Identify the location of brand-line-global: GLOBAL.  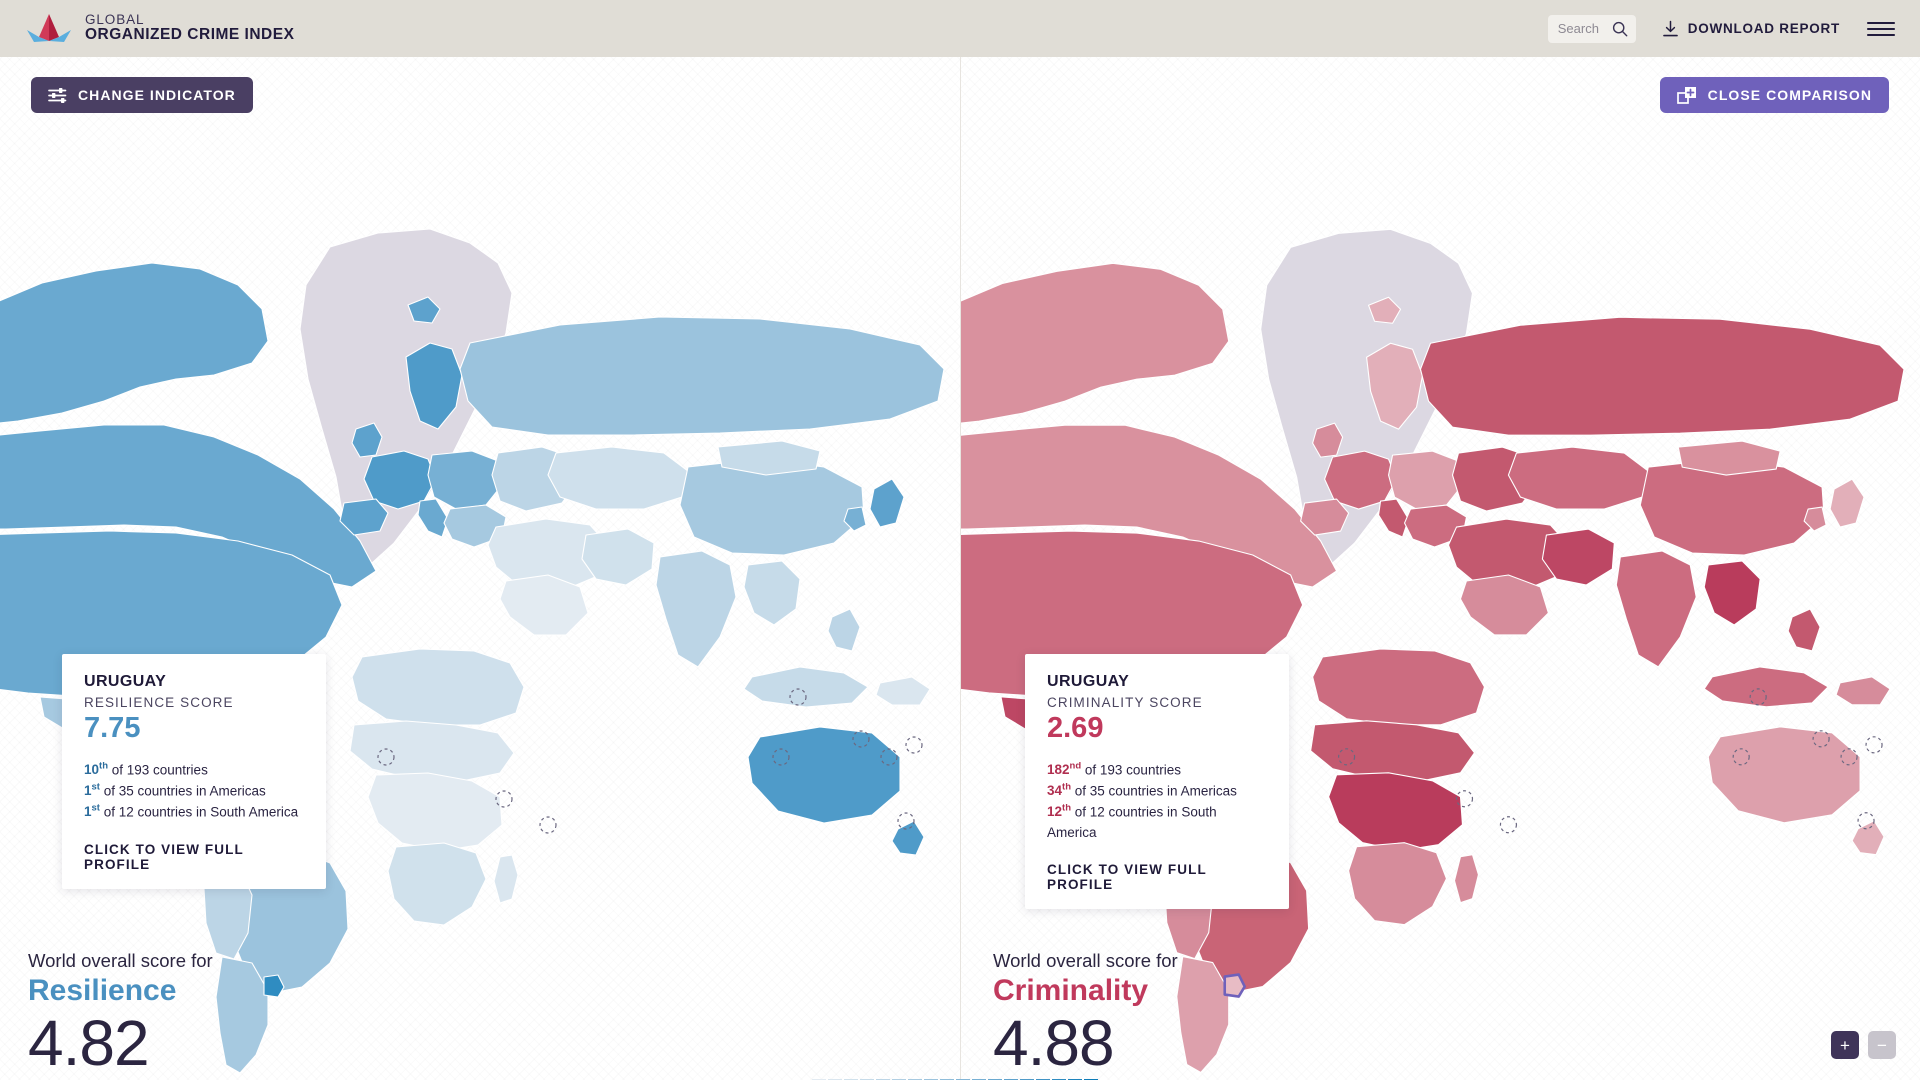
(115, 20).